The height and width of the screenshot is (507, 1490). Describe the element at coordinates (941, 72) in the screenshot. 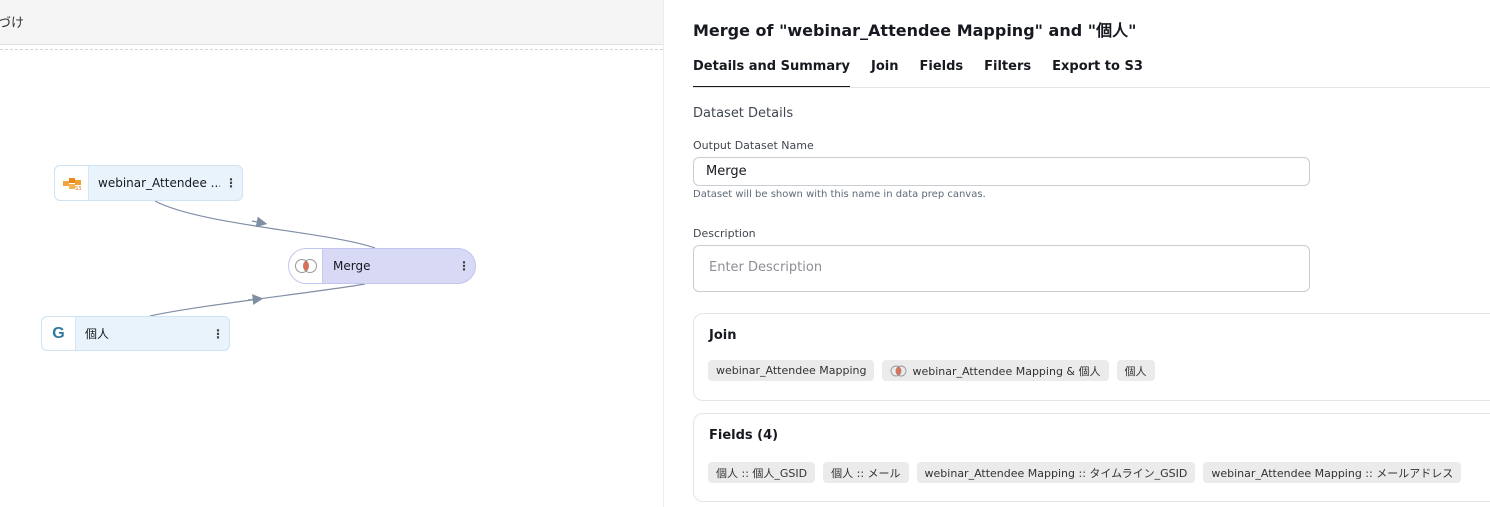

I see `tab-fields: Fields` at that location.